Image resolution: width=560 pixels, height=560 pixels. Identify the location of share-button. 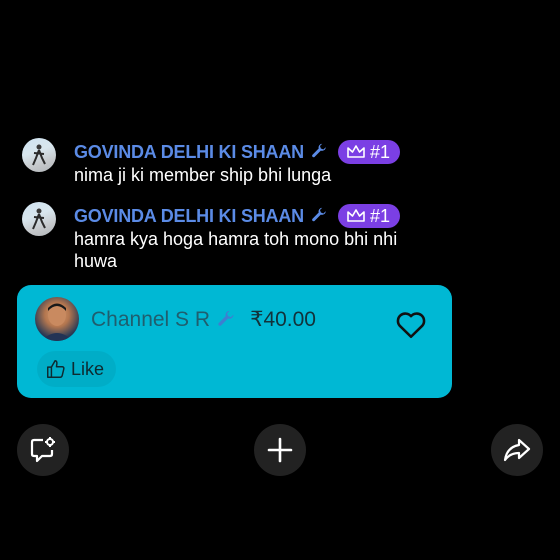
(517, 450).